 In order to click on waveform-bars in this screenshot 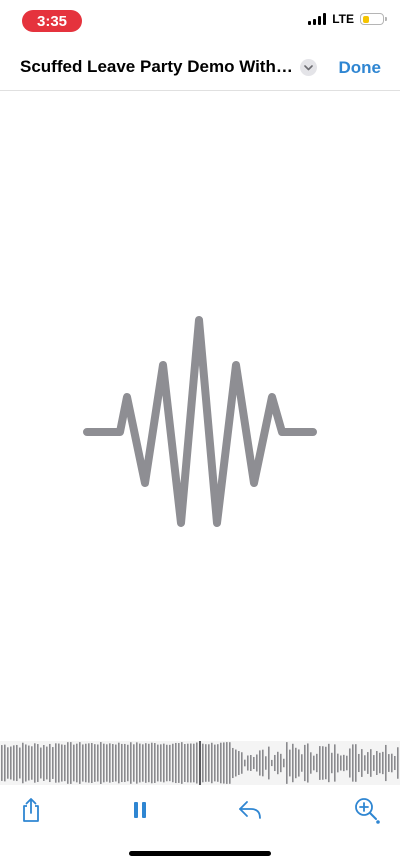, I will do `click(200, 763)`.